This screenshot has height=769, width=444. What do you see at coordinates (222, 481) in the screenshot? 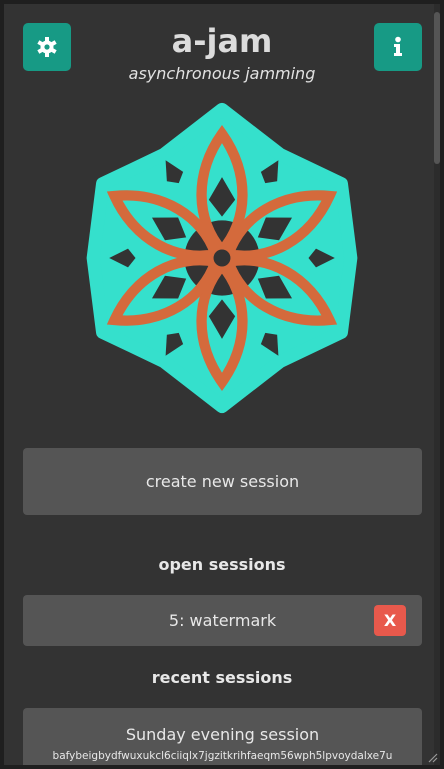
I see `create-session-button: create new session` at bounding box center [222, 481].